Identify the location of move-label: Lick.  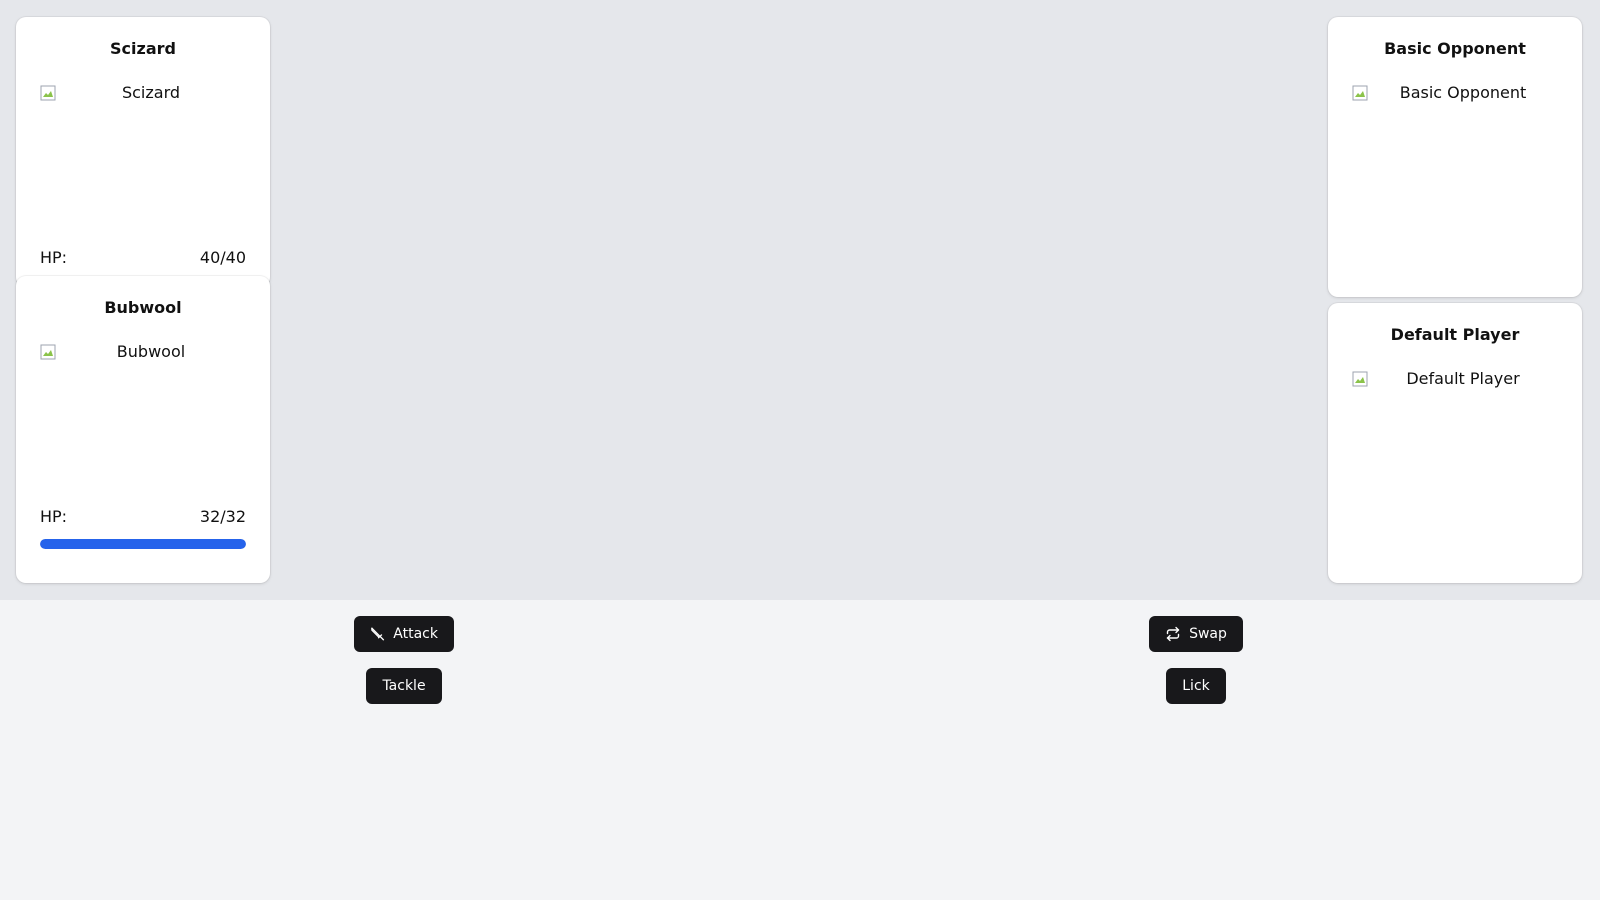
(1196, 686).